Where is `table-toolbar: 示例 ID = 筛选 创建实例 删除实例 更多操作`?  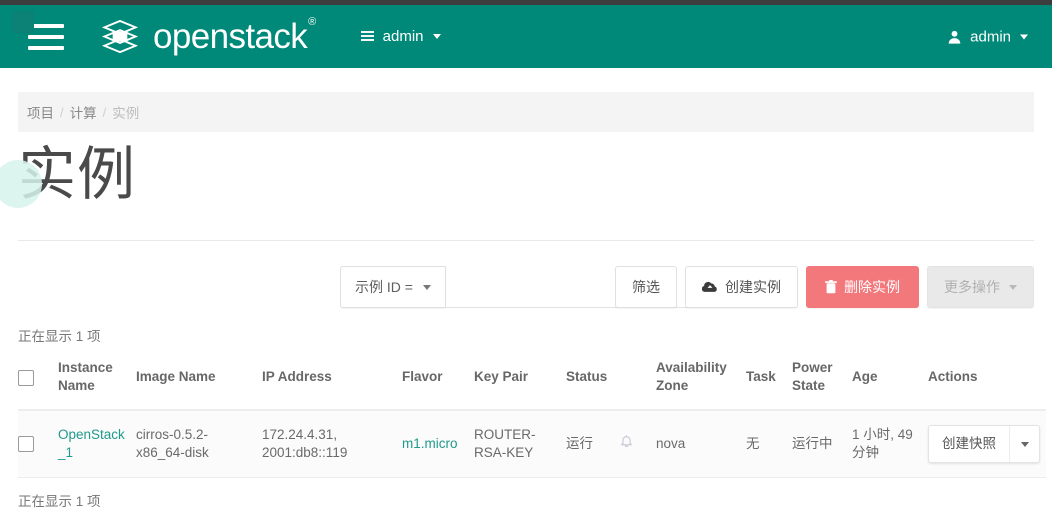 table-toolbar: 示例 ID = 筛选 创建实例 删除实例 更多操作 is located at coordinates (526, 288).